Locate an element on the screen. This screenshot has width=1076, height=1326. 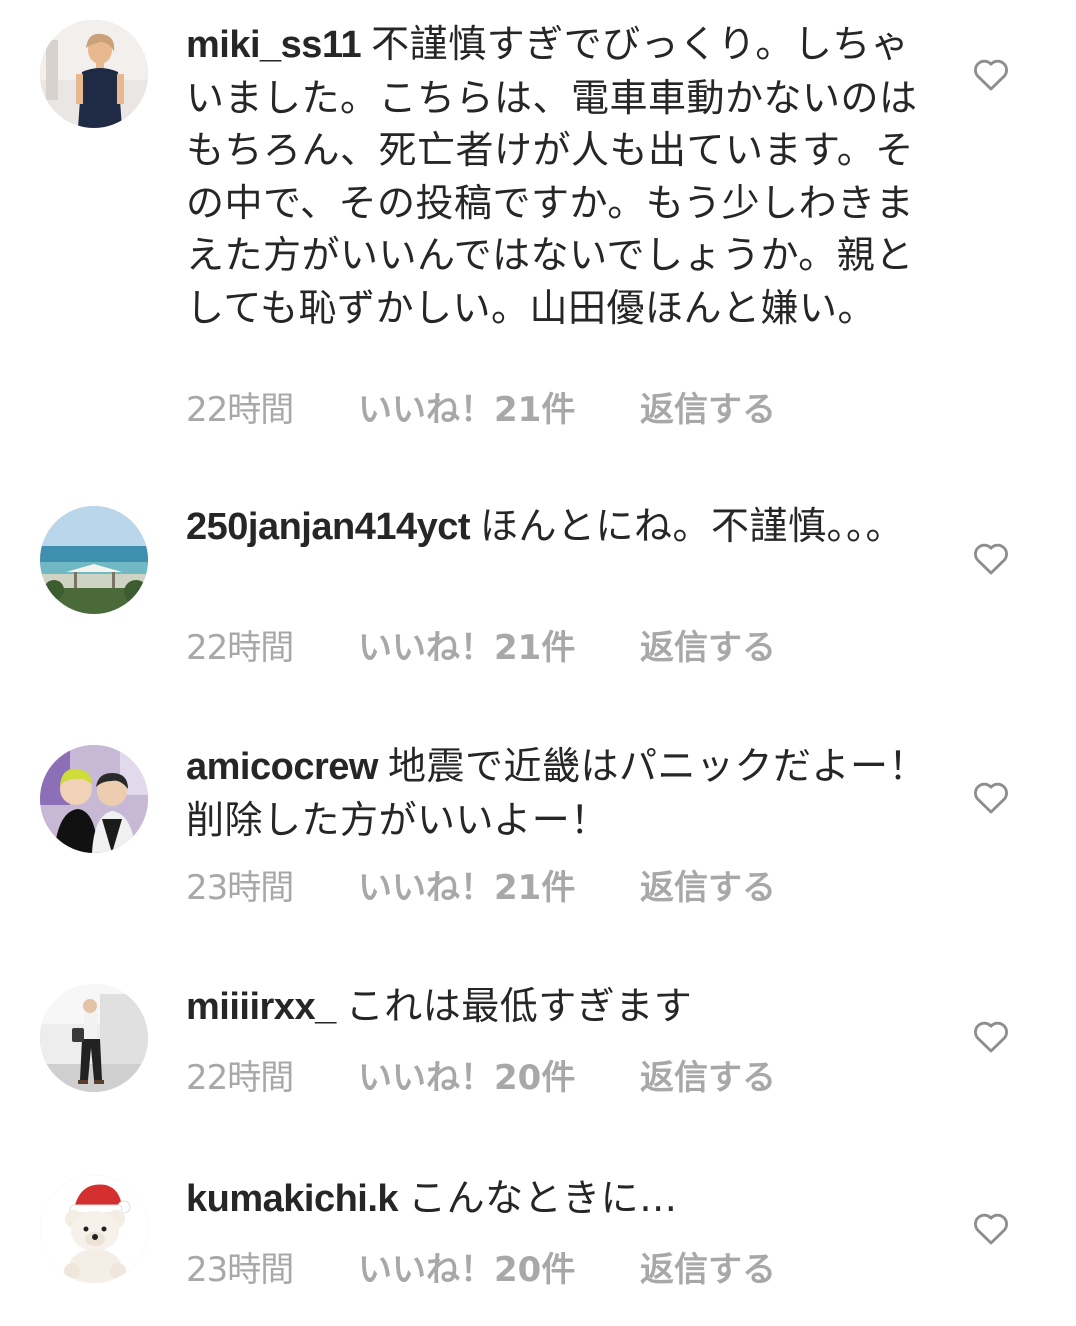
comment-username: miiiirxx_ is located at coordinates (261, 1007).